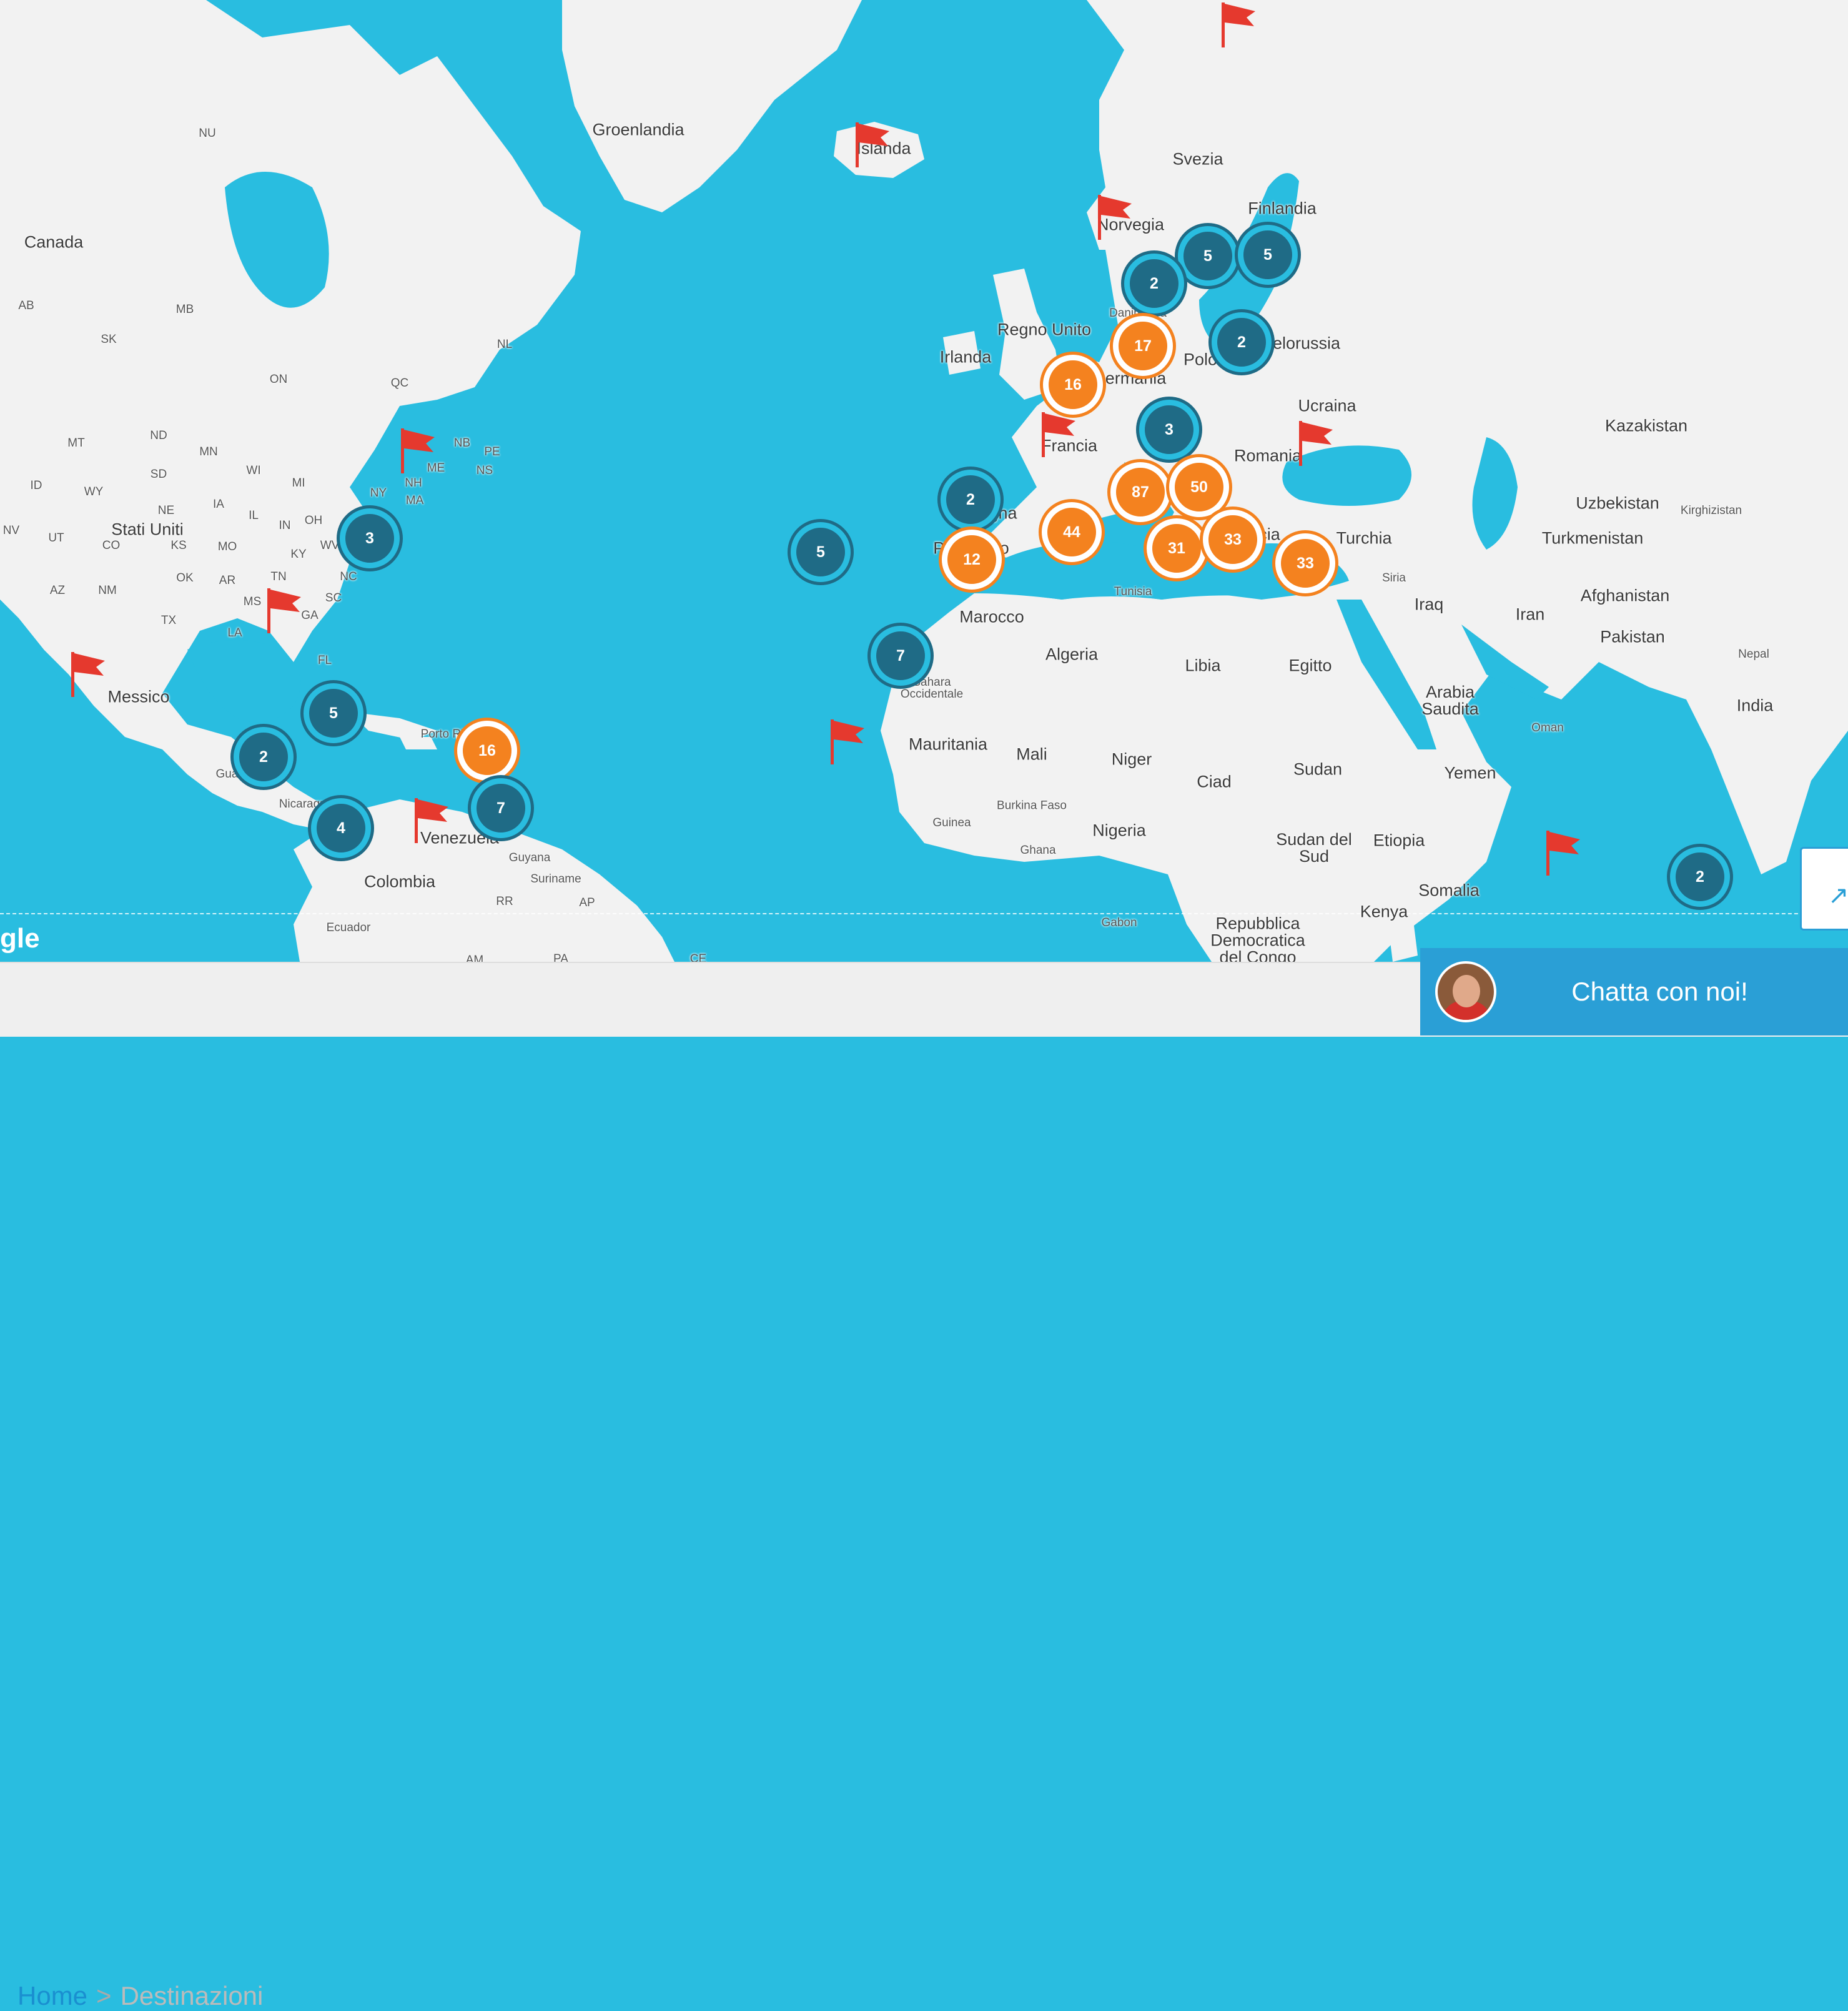 This screenshot has height=2011, width=1848. I want to click on map-label-nh: NH, so click(413, 483).